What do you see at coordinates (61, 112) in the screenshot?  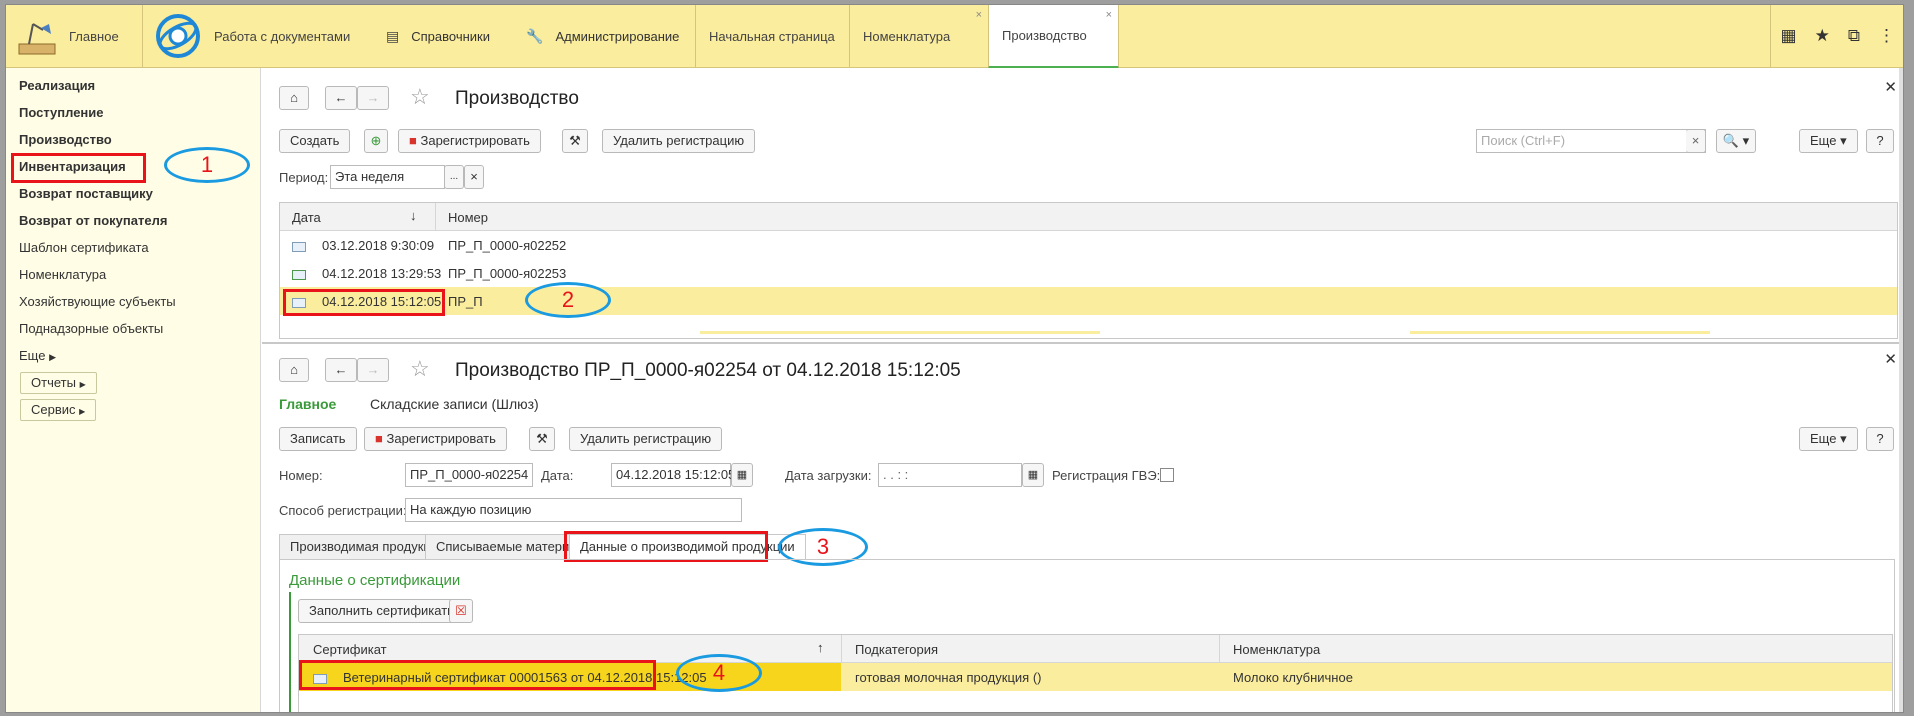 I see `sidebar-item-receipt: Поступление` at bounding box center [61, 112].